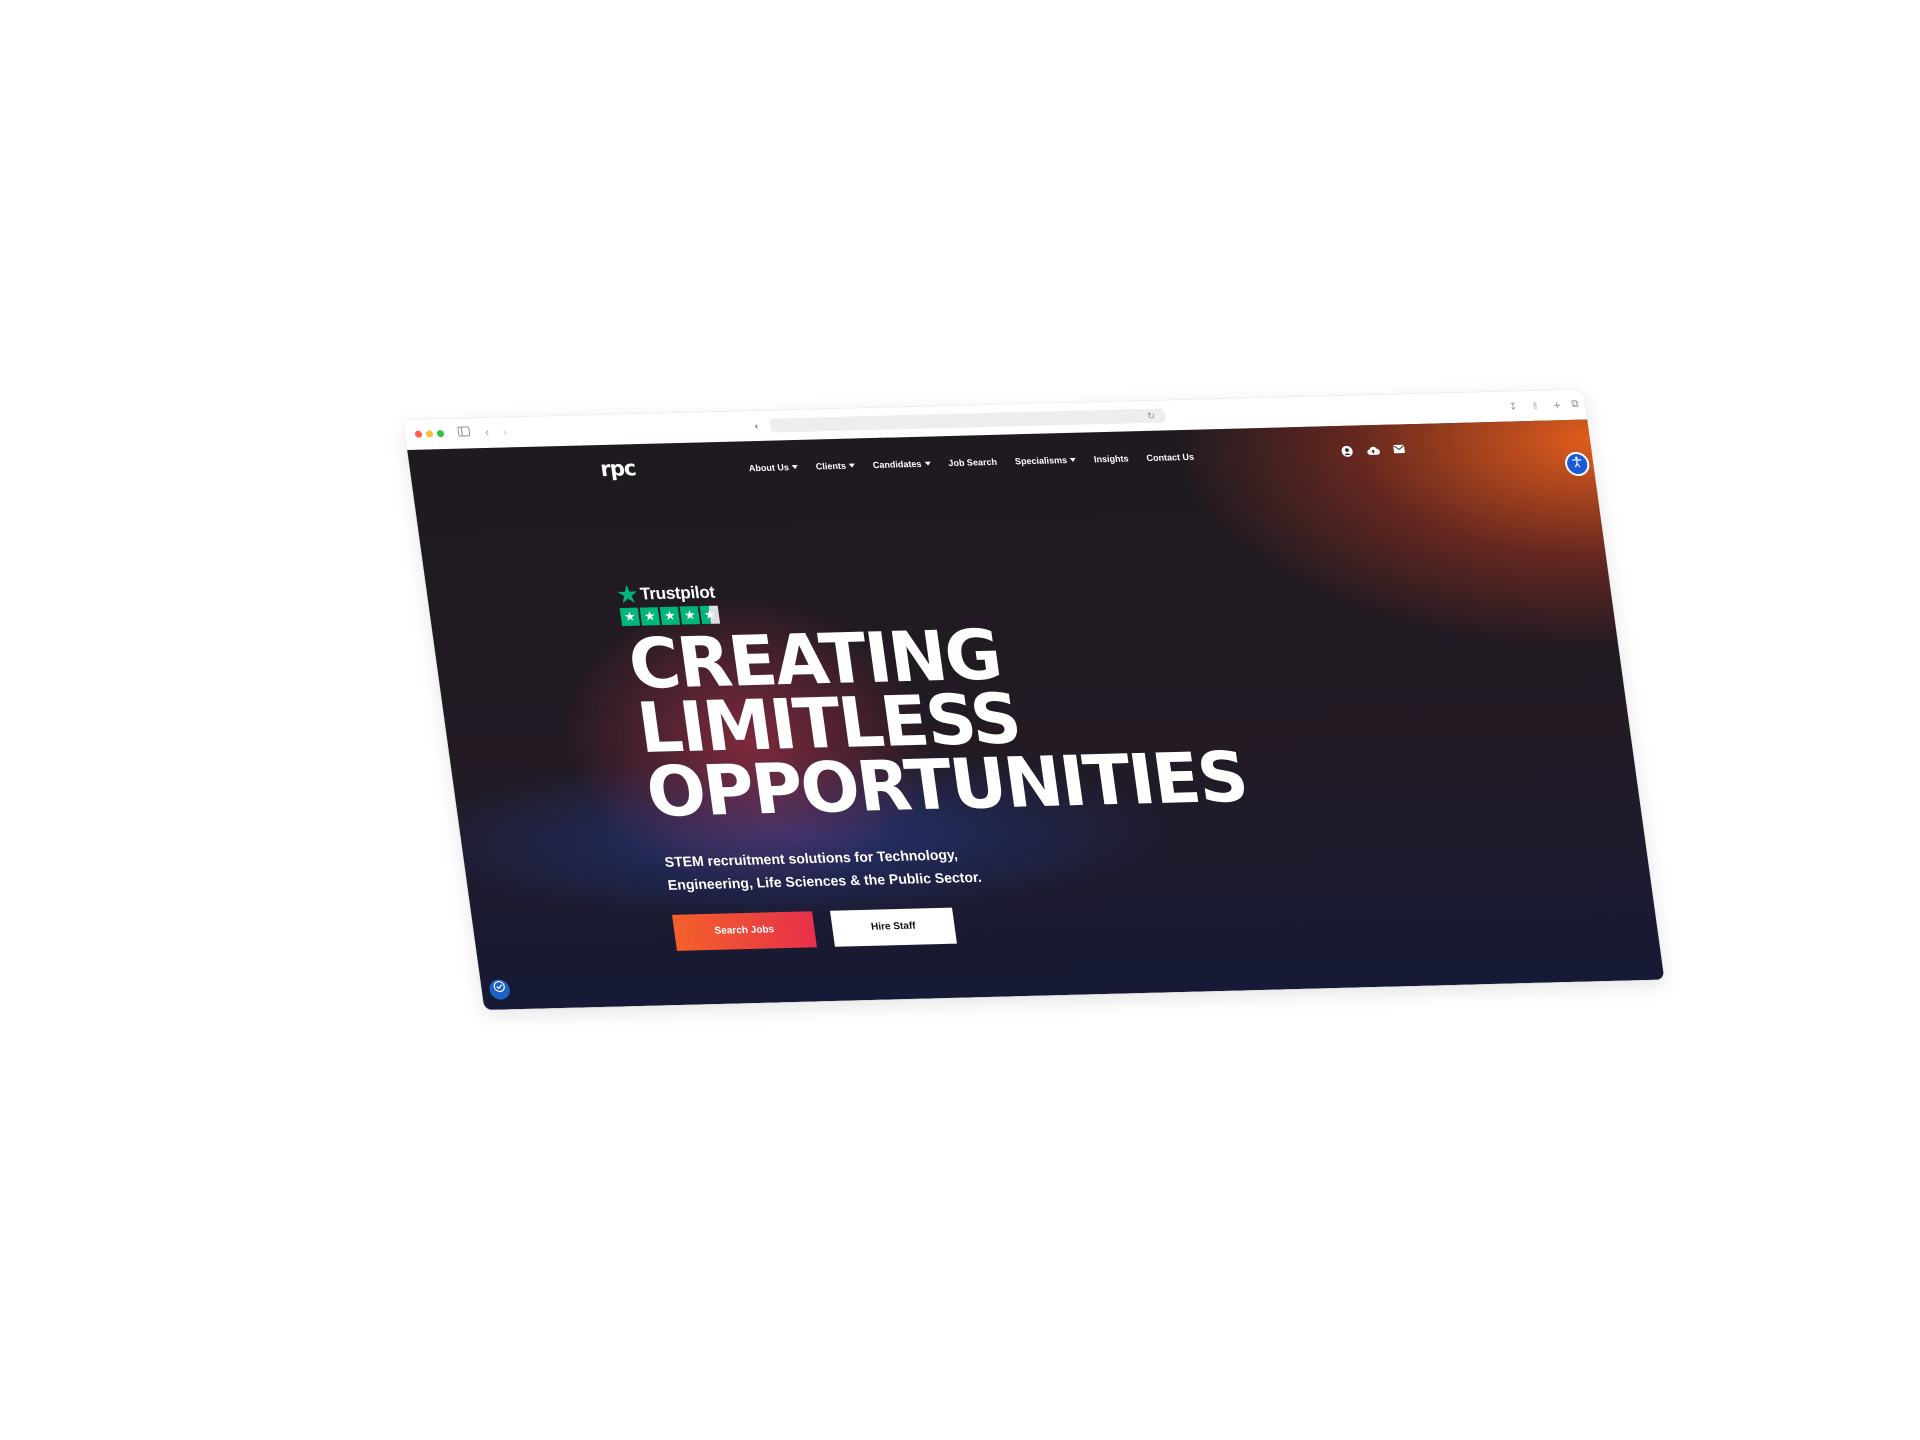  I want to click on nav-label: Job Search, so click(972, 462).